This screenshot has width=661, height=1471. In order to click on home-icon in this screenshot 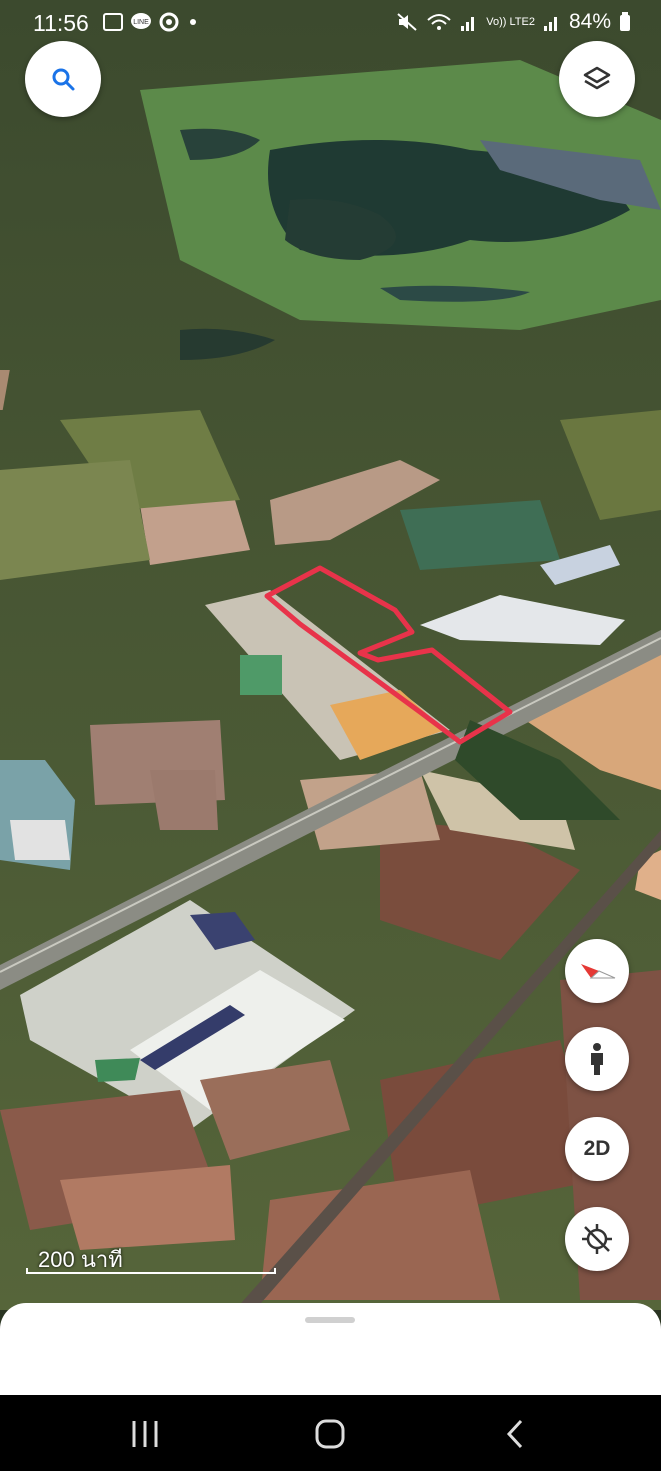, I will do `click(330, 1434)`.